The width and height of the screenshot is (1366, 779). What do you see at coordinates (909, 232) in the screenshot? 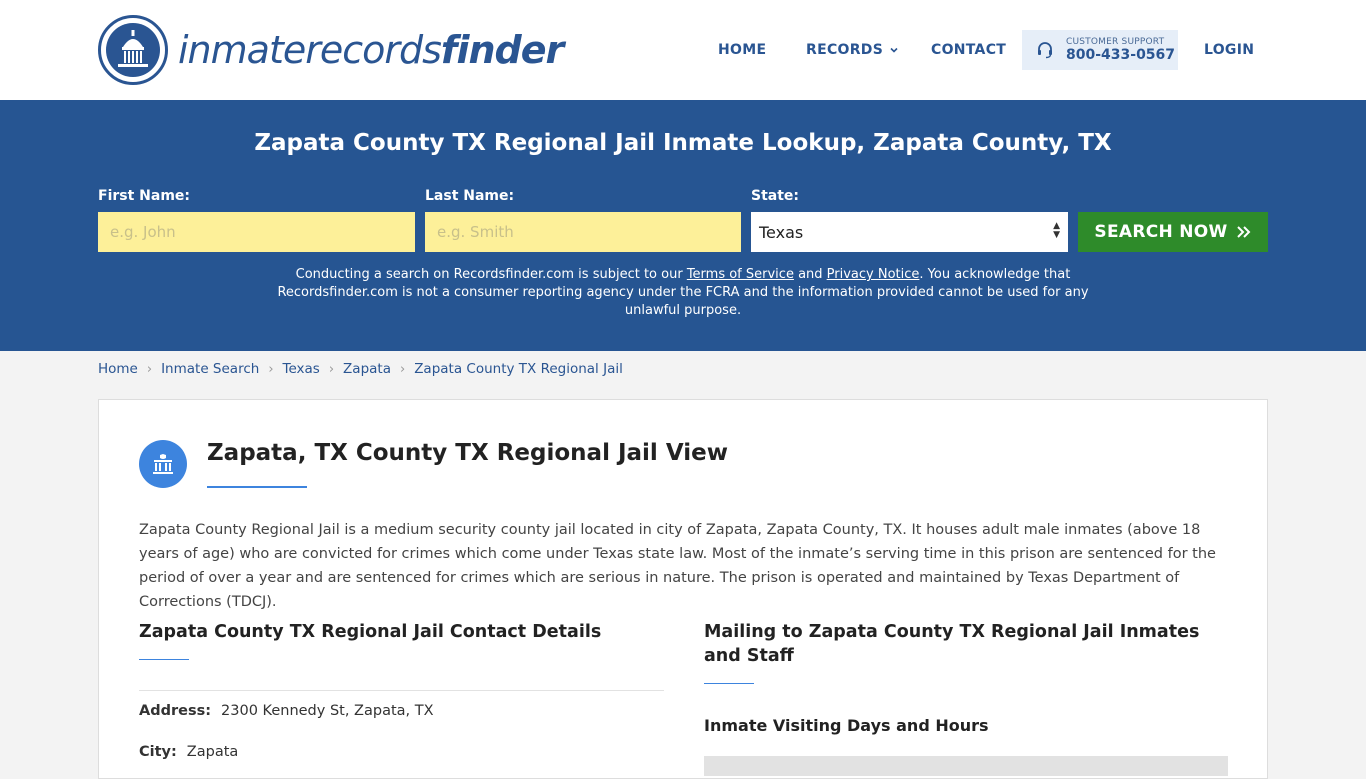
I see `state-select: Texas ▲ ▼` at bounding box center [909, 232].